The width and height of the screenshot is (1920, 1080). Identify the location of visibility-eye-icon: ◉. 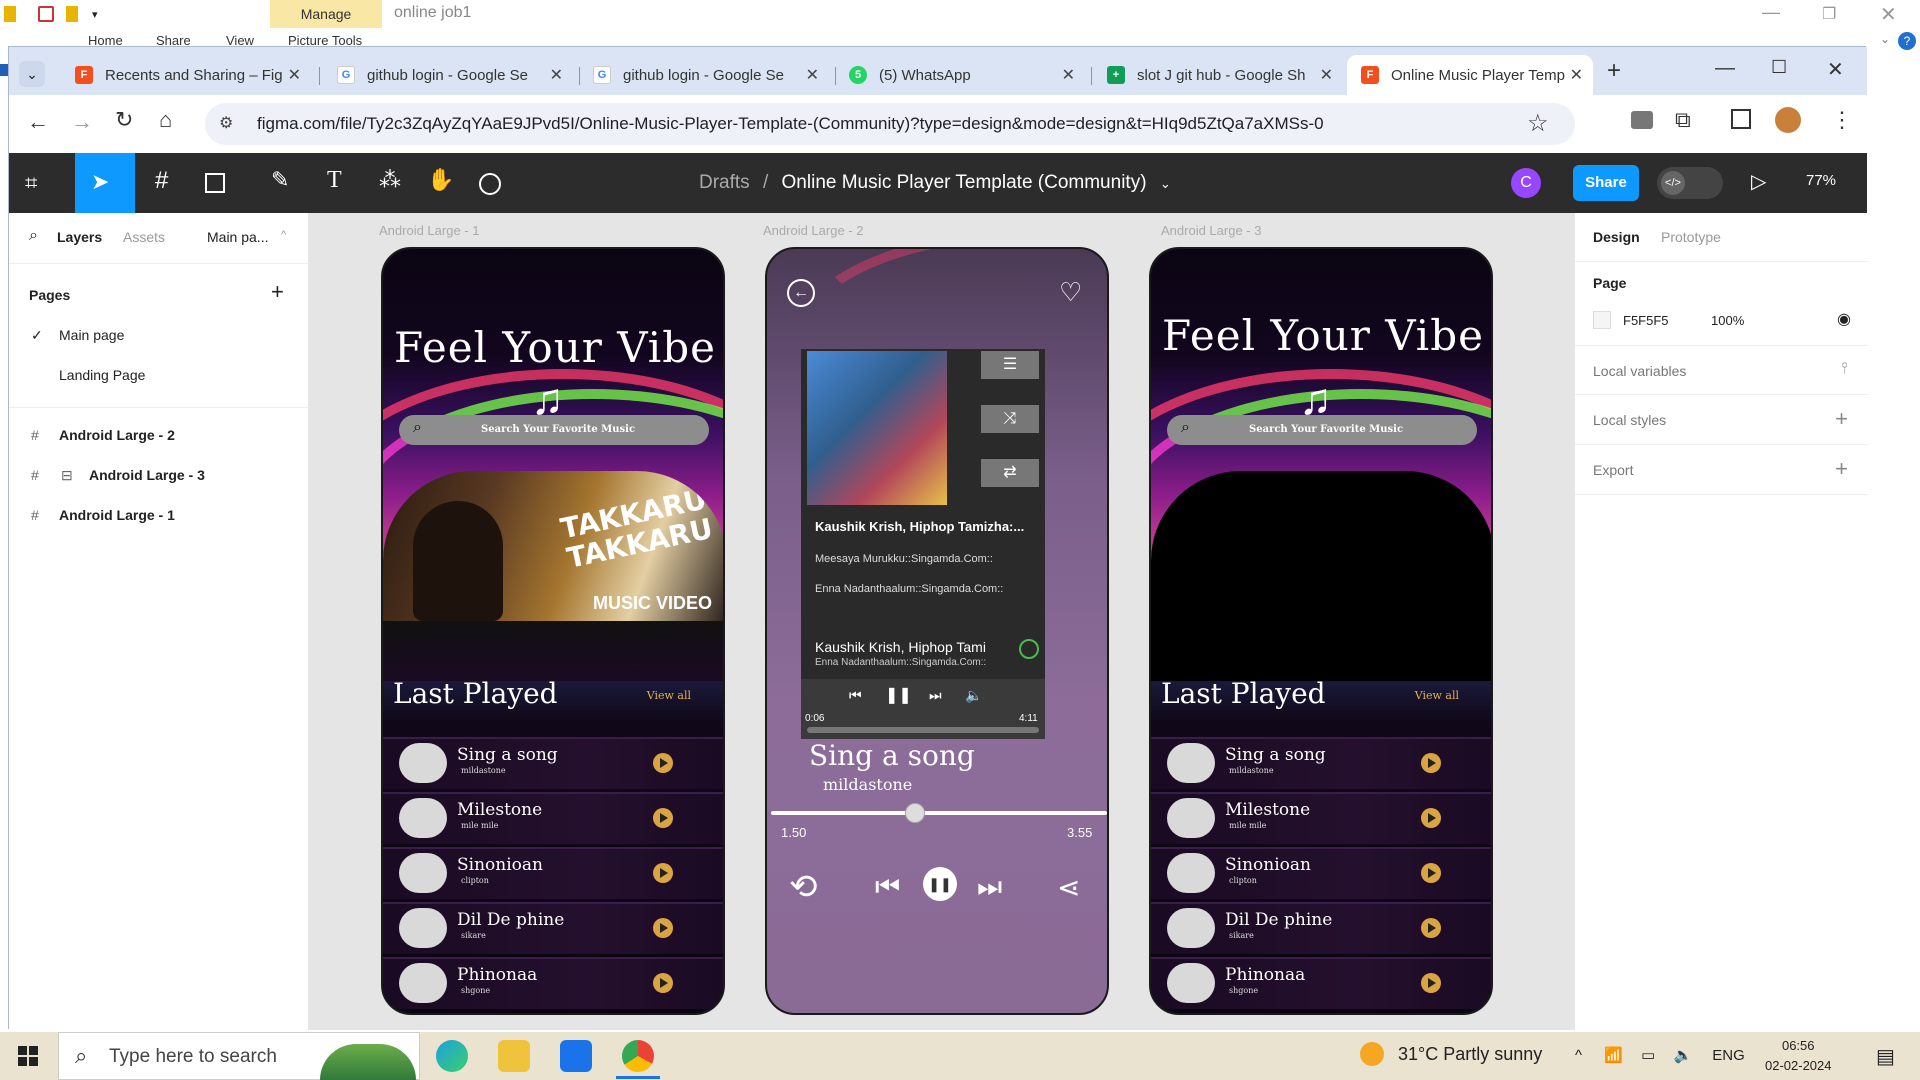
(1844, 319).